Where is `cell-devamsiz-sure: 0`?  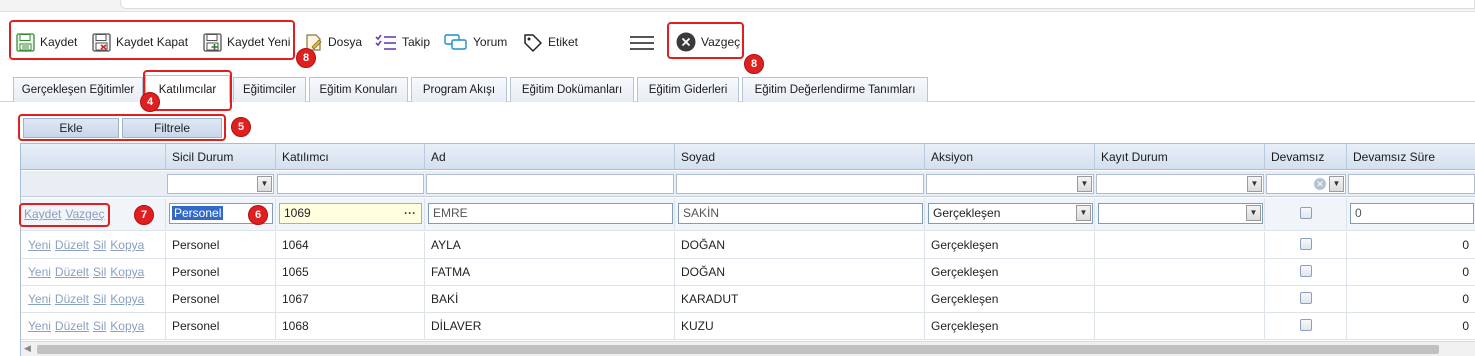
cell-devamsiz-sure: 0 is located at coordinates (1411, 272).